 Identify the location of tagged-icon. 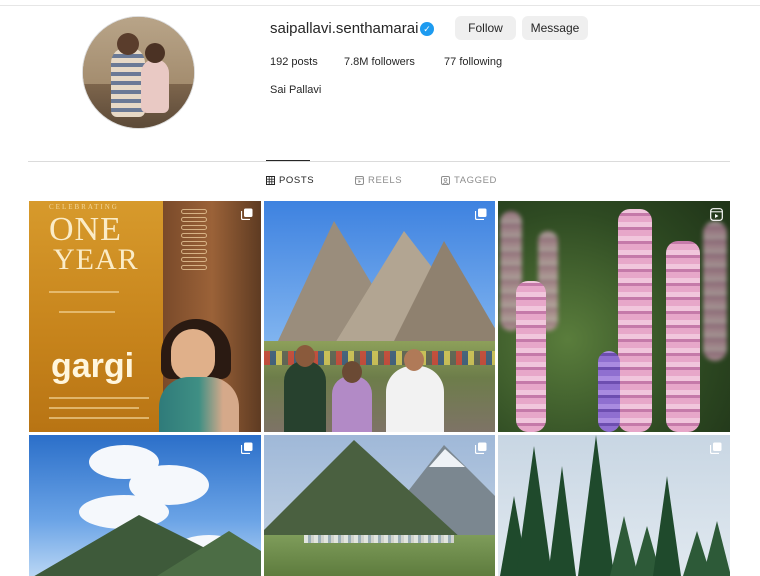
(445, 180).